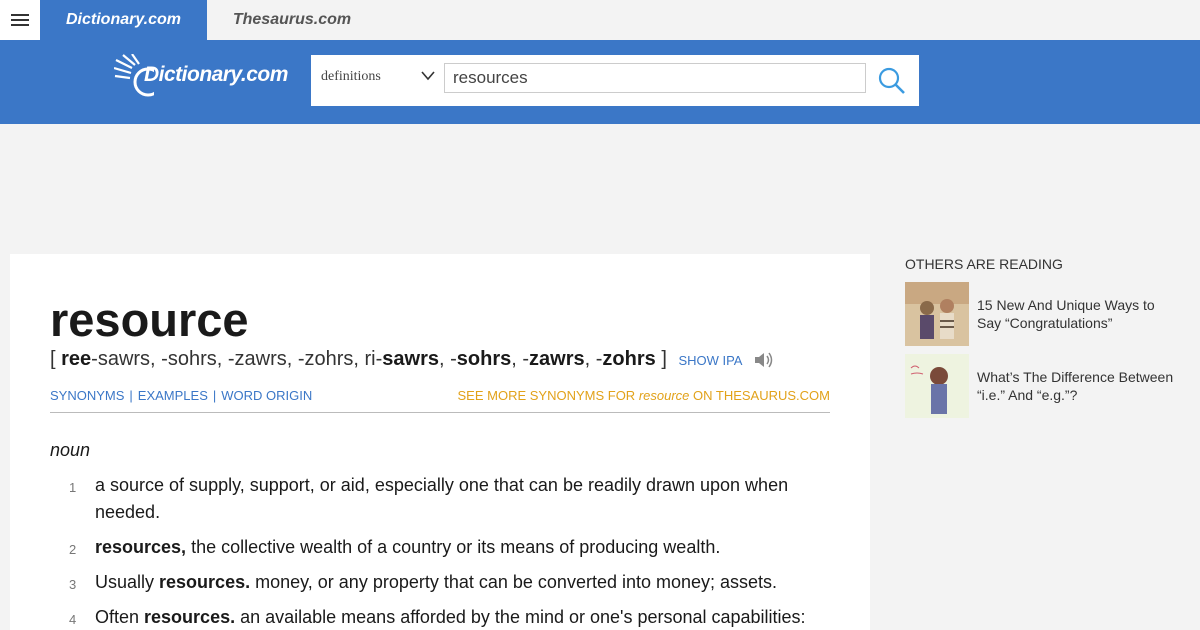 The image size is (1200, 630). I want to click on search-input, so click(655, 78).